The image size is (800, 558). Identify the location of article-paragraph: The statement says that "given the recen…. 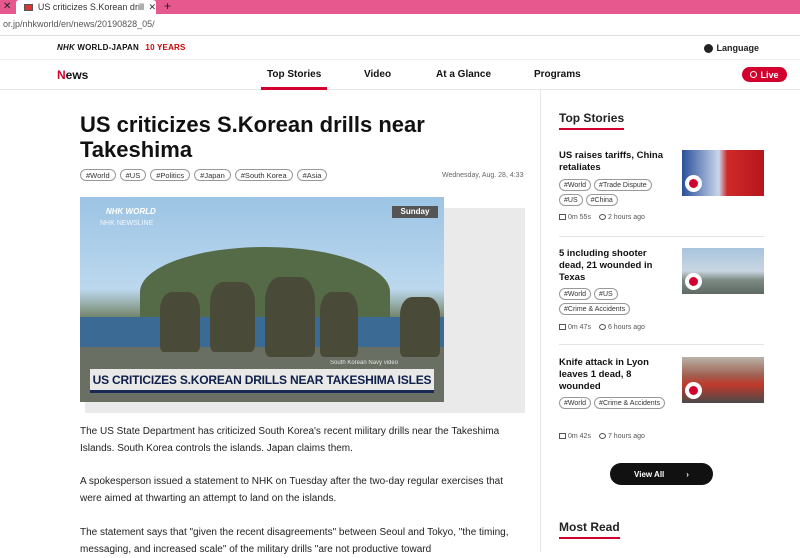
(294, 541).